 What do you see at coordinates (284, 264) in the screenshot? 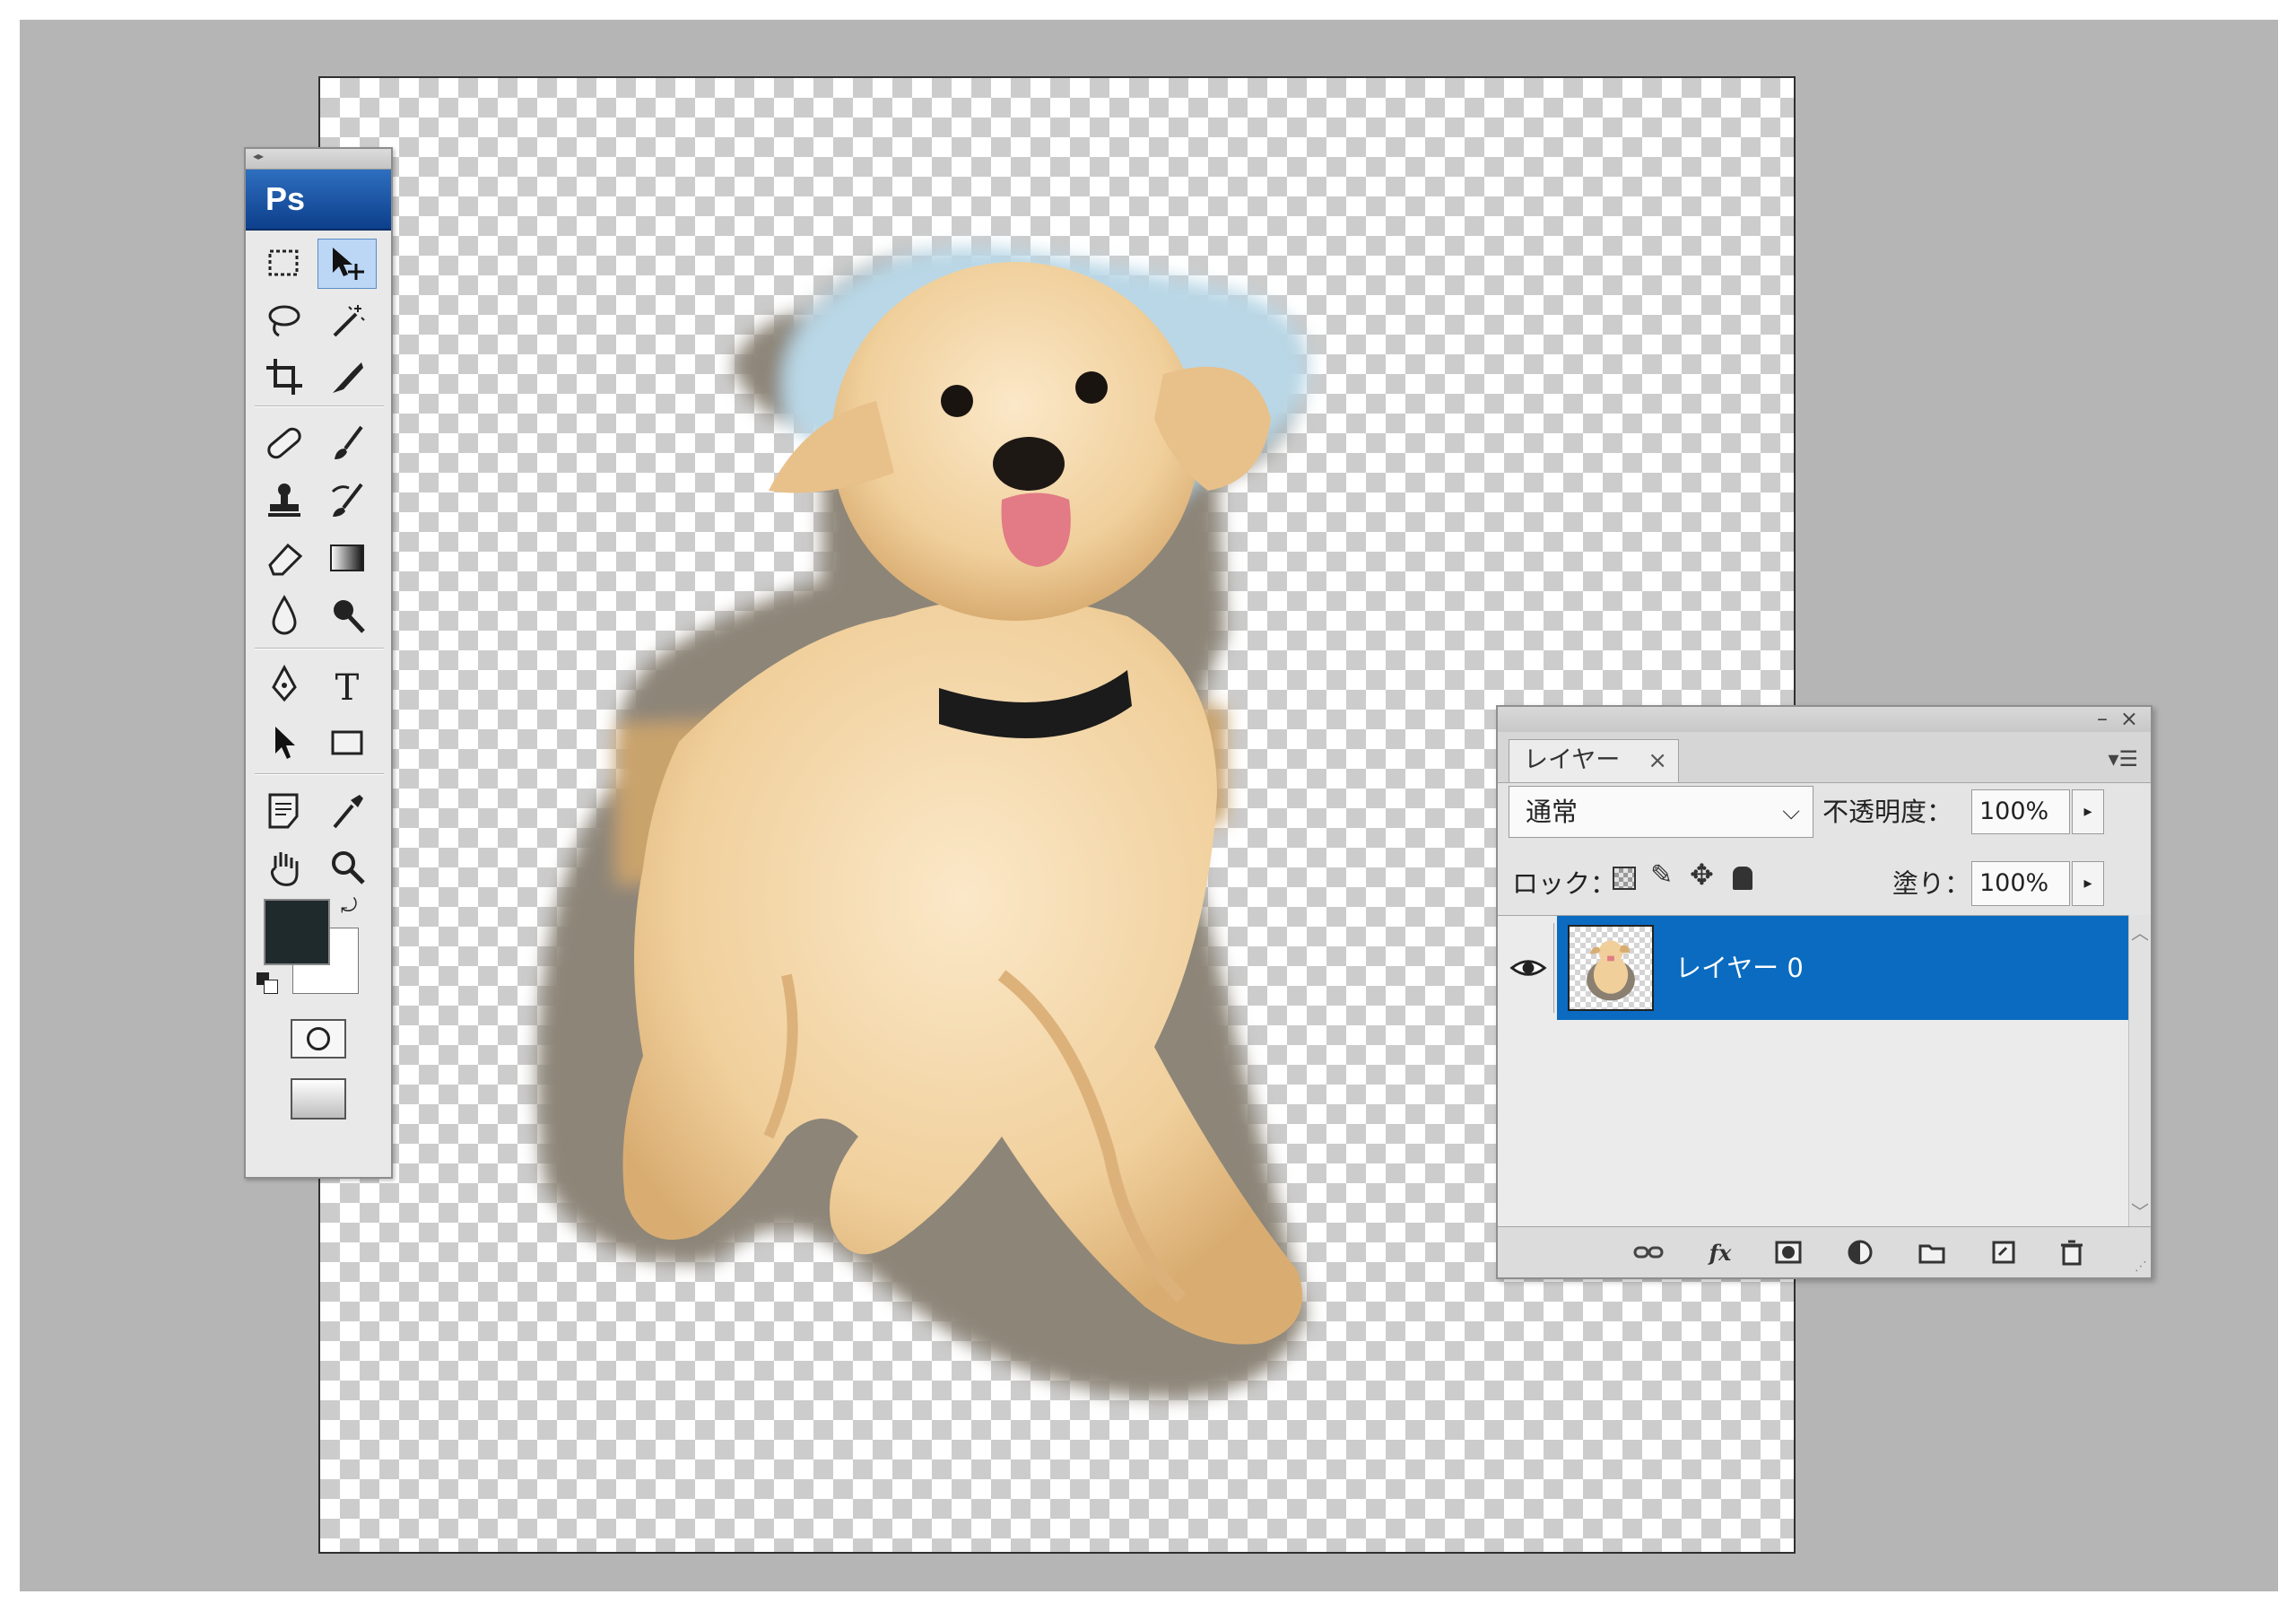
I see `marquee-tool-icon` at bounding box center [284, 264].